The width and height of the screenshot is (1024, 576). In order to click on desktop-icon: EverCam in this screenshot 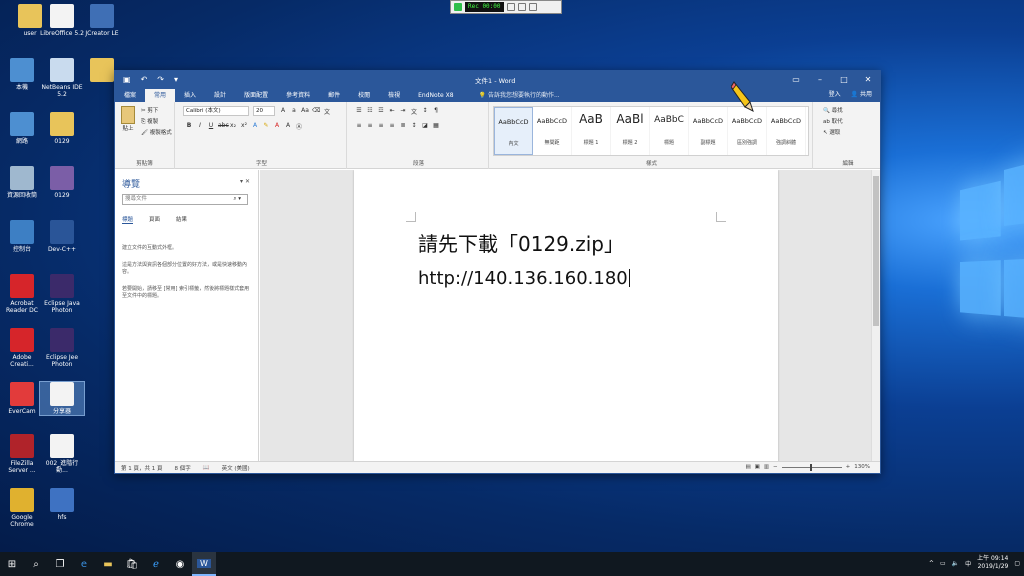, I will do `click(22, 398)`.